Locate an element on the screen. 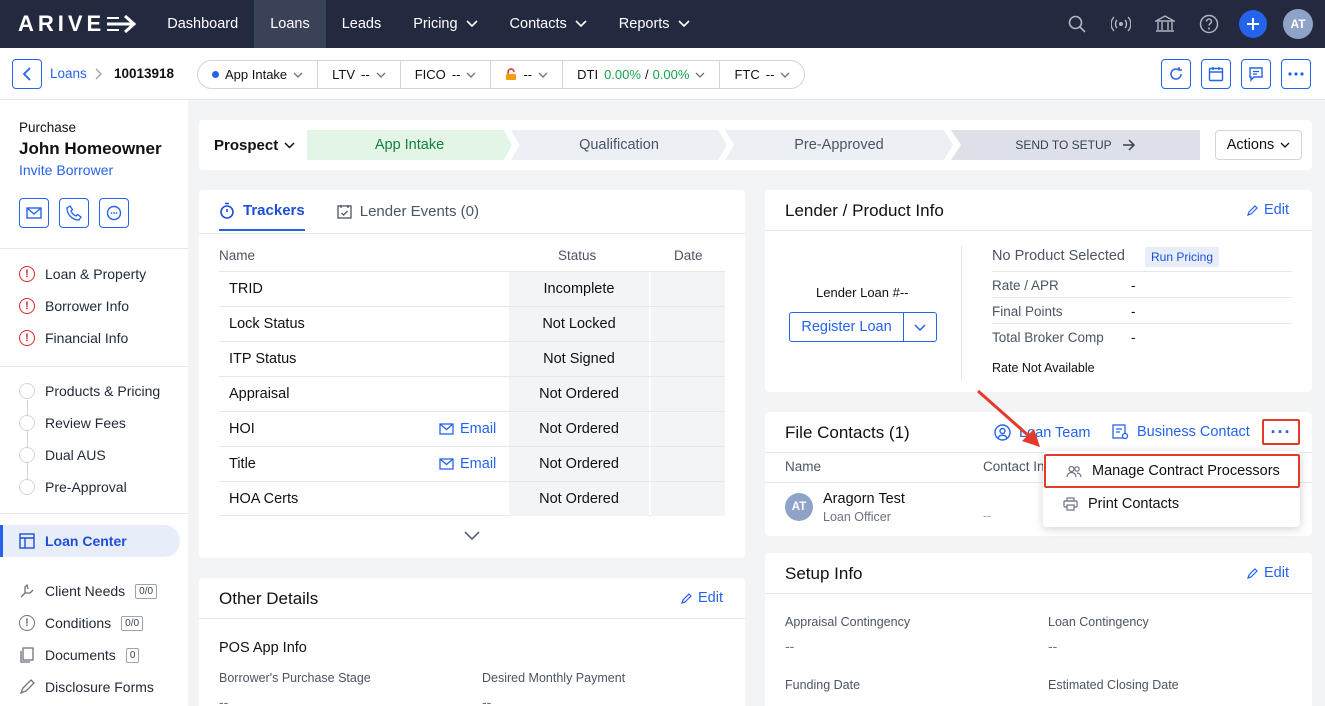 This screenshot has width=1325, height=706. tracker-name: ITP Status is located at coordinates (263, 359).